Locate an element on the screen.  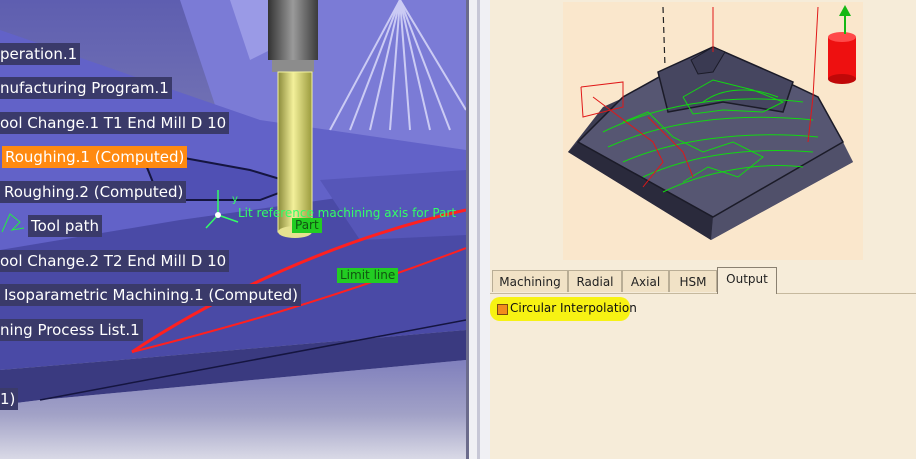
axis-label: Lit reference machining axis for Part is located at coordinates (347, 213).